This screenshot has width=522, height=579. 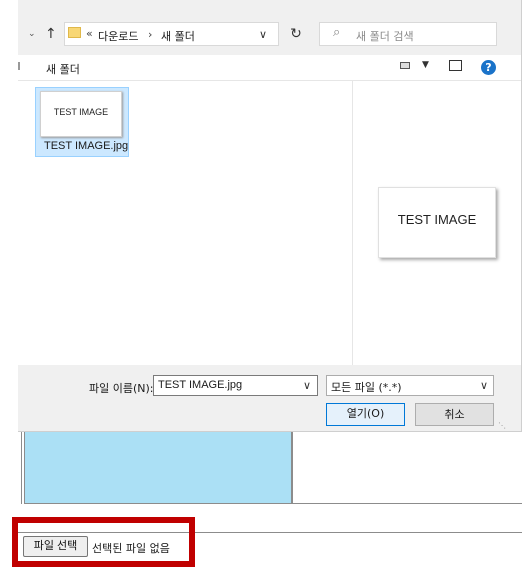 I want to click on nav-pane-edge, so click(x=19, y=66).